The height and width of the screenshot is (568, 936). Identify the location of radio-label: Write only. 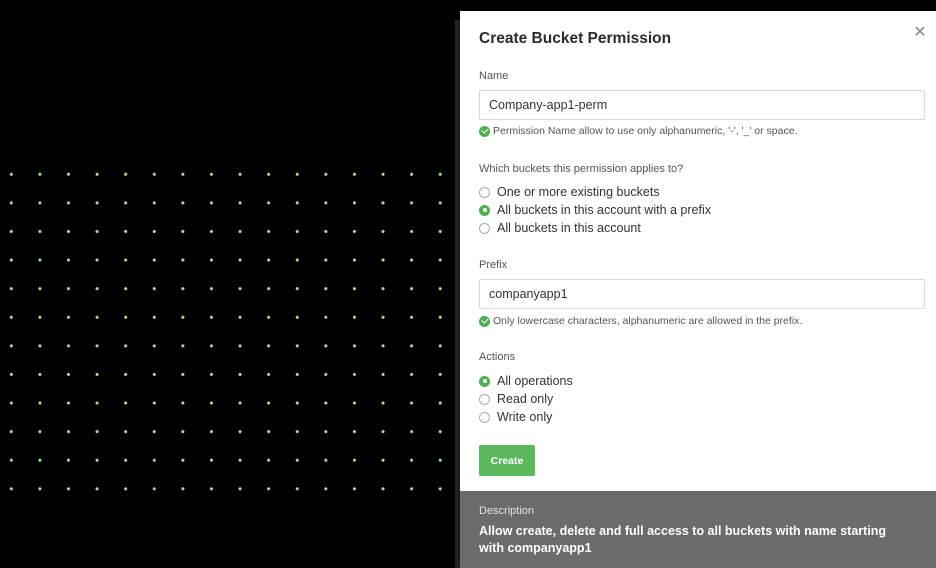
(525, 417).